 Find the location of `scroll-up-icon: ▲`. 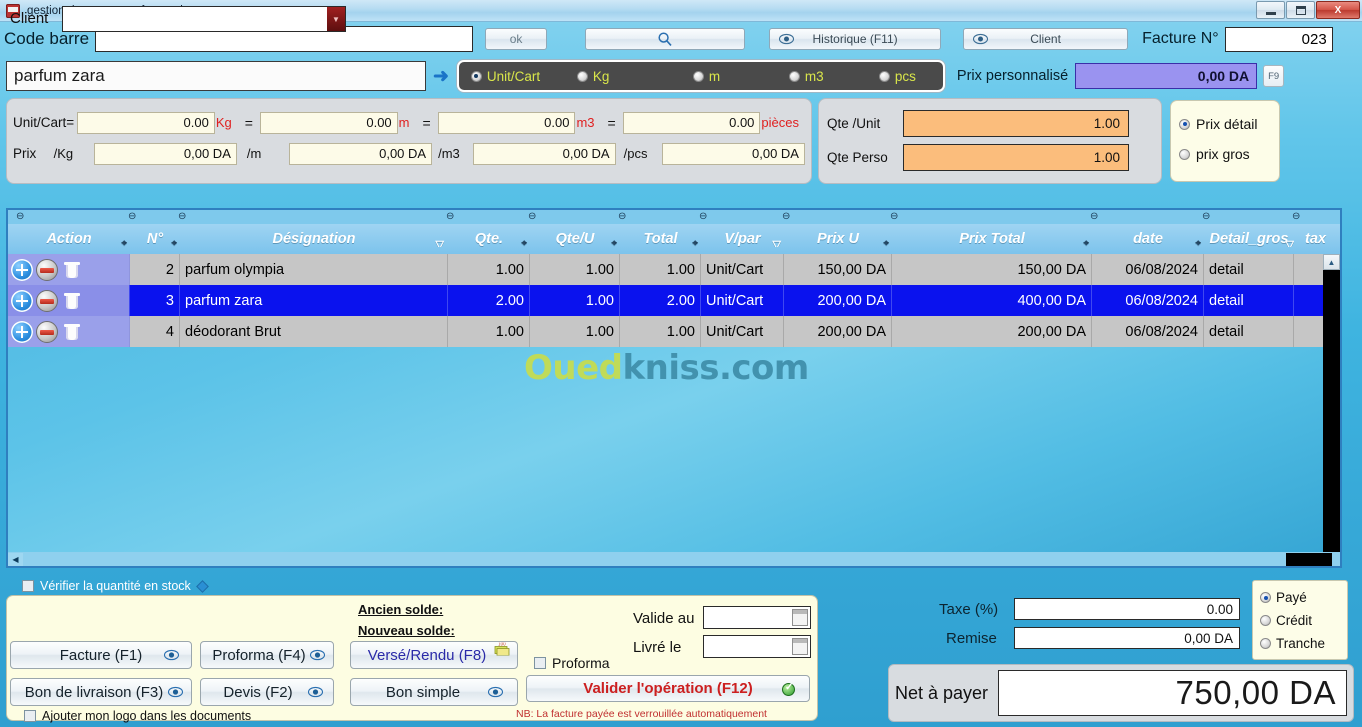

scroll-up-icon: ▲ is located at coordinates (1331, 262).